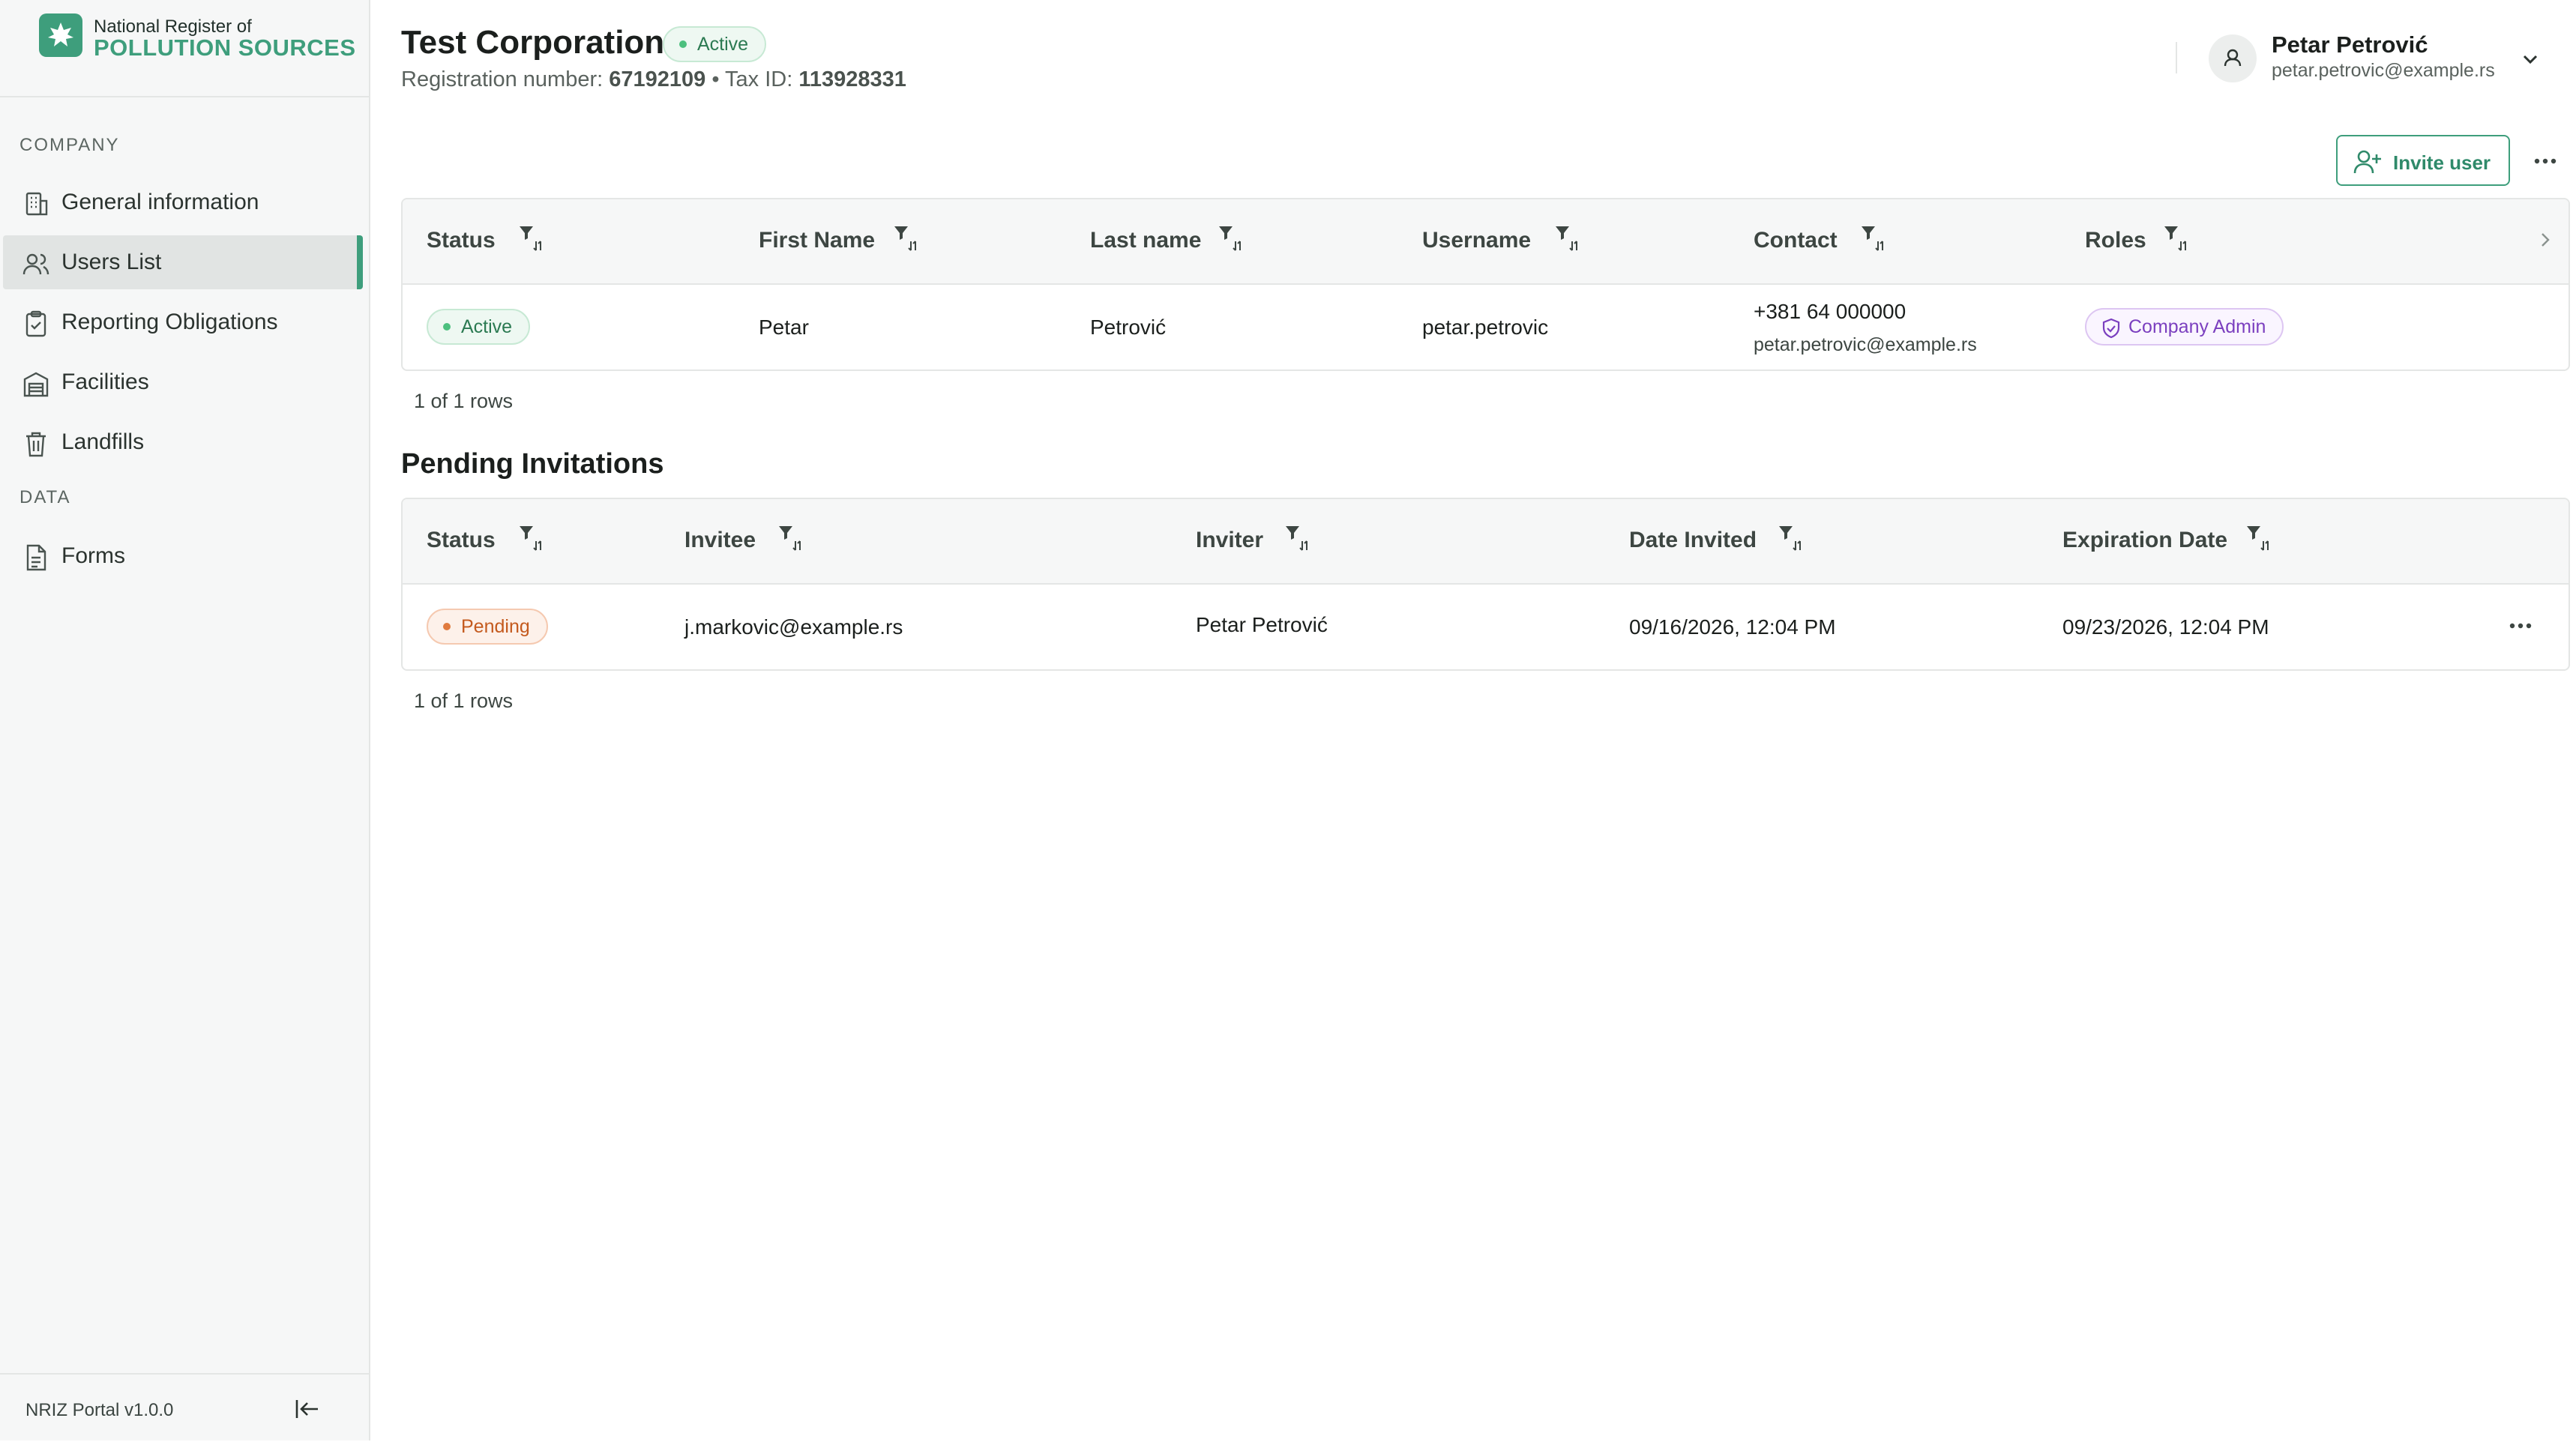 This screenshot has width=2576, height=1442. What do you see at coordinates (502, 79) in the screenshot?
I see `registration-label: Registration number:` at bounding box center [502, 79].